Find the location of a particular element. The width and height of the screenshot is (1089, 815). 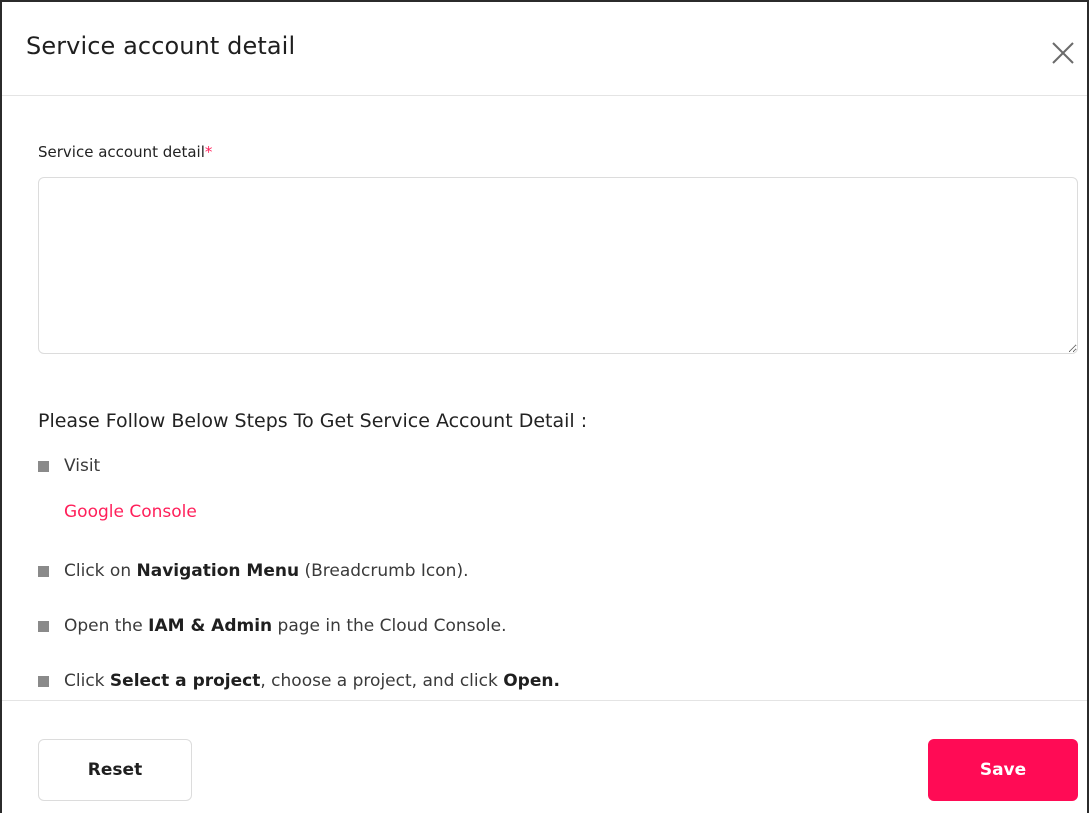

step-text-bold: Navigation Menu is located at coordinates (218, 571).